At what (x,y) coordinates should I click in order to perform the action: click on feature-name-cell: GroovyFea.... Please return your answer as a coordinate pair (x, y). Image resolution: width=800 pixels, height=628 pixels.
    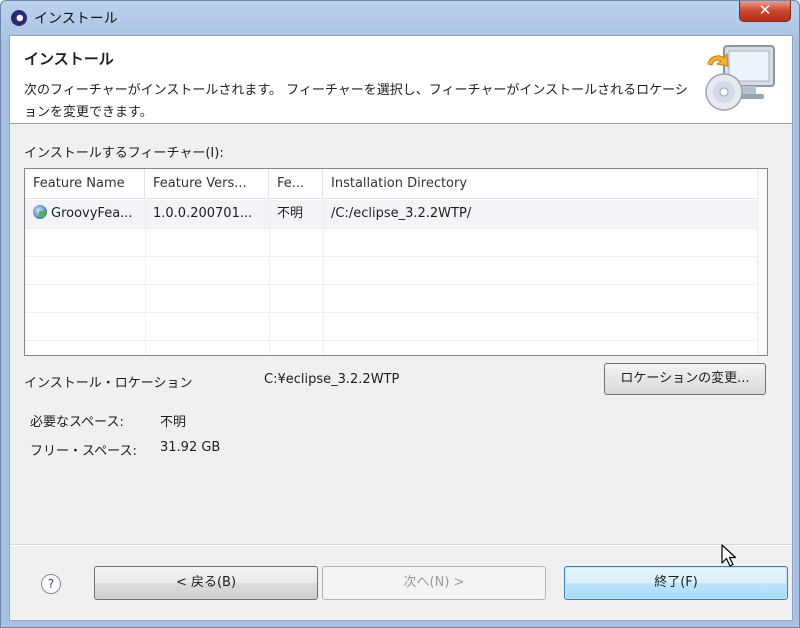
    Looking at the image, I should click on (85, 214).